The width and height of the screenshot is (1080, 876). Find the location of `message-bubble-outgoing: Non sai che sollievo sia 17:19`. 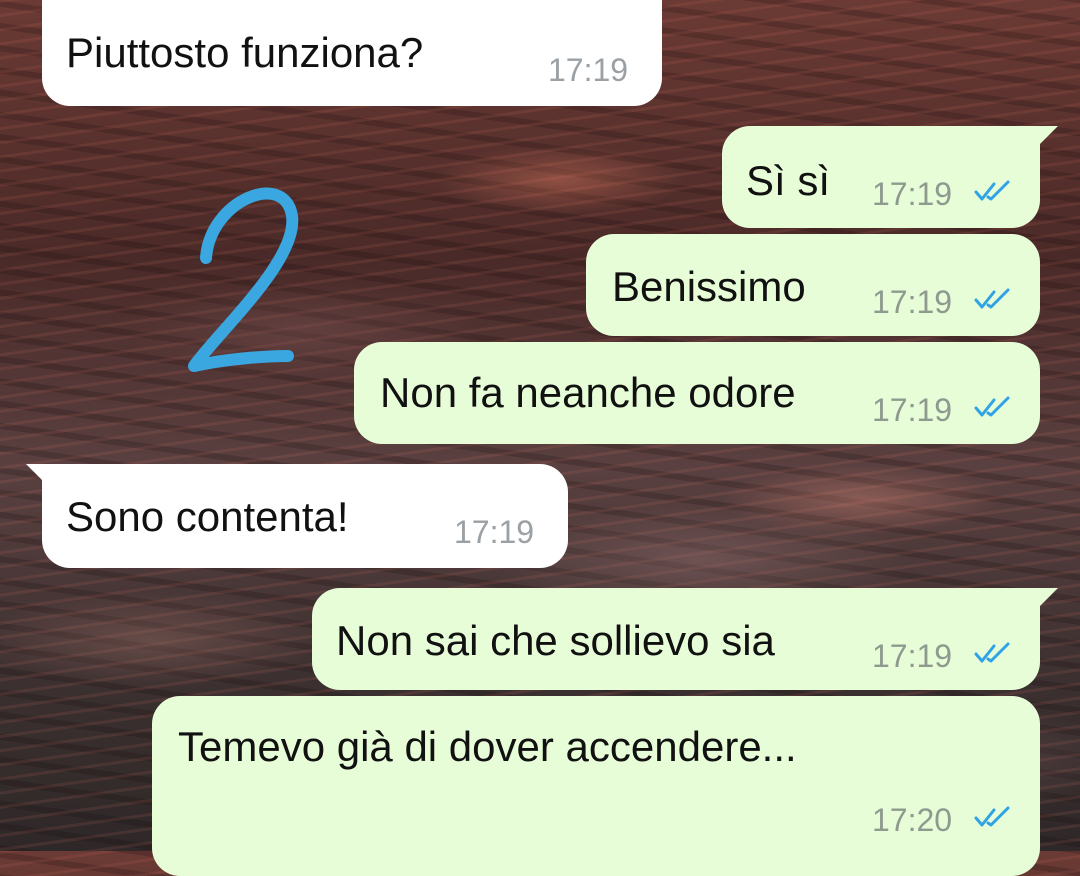

message-bubble-outgoing: Non sai che sollievo sia 17:19 is located at coordinates (685, 639).